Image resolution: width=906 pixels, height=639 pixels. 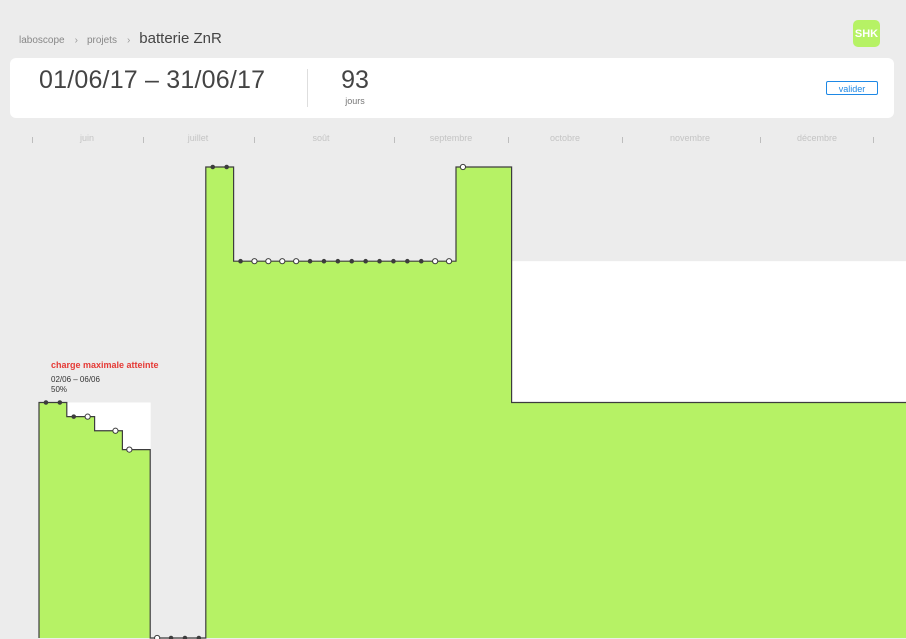 What do you see at coordinates (59, 389) in the screenshot?
I see `tooltip-value: 50%` at bounding box center [59, 389].